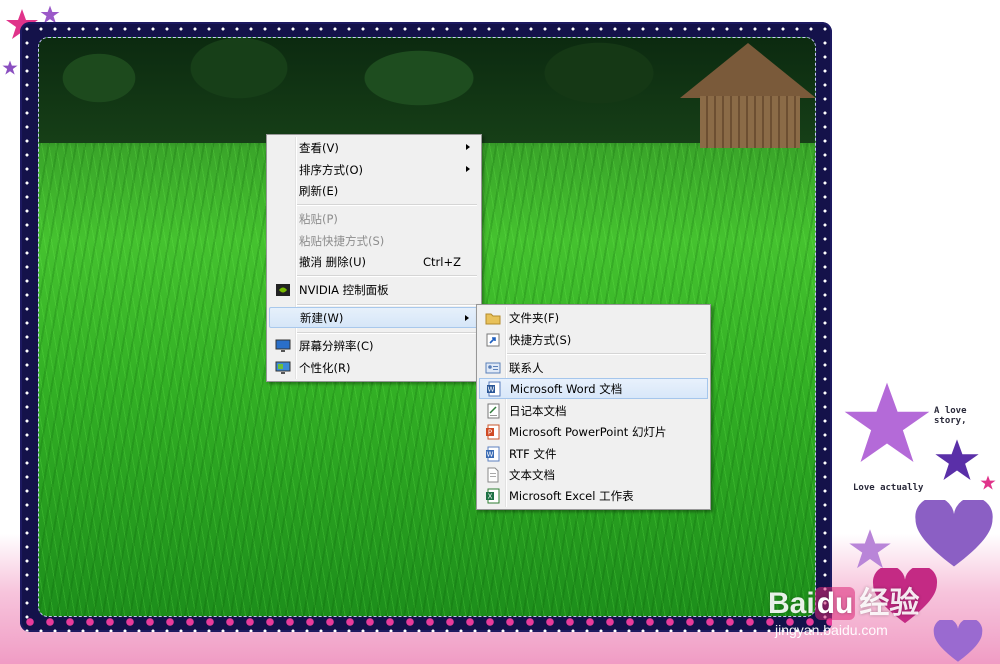 This screenshot has width=1000, height=664. What do you see at coordinates (745, 93) in the screenshot?
I see `wooden-hut` at bounding box center [745, 93].